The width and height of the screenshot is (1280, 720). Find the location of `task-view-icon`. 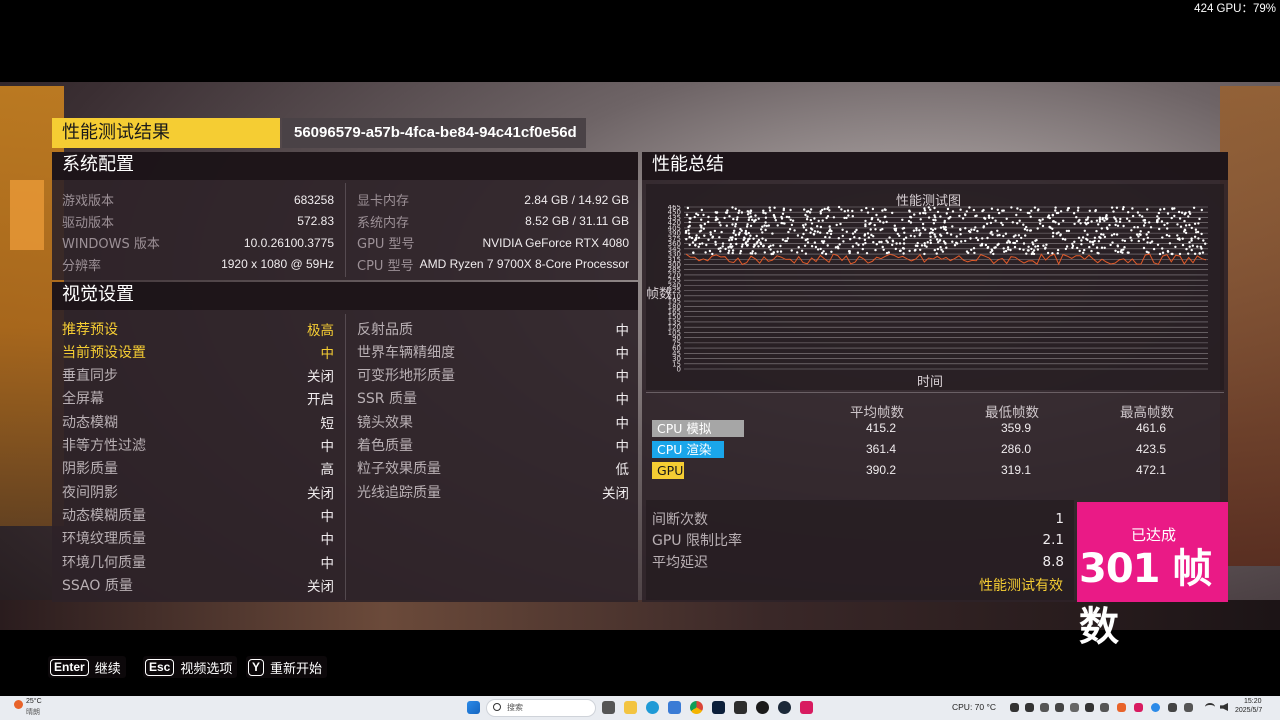

task-view-icon is located at coordinates (608, 707).